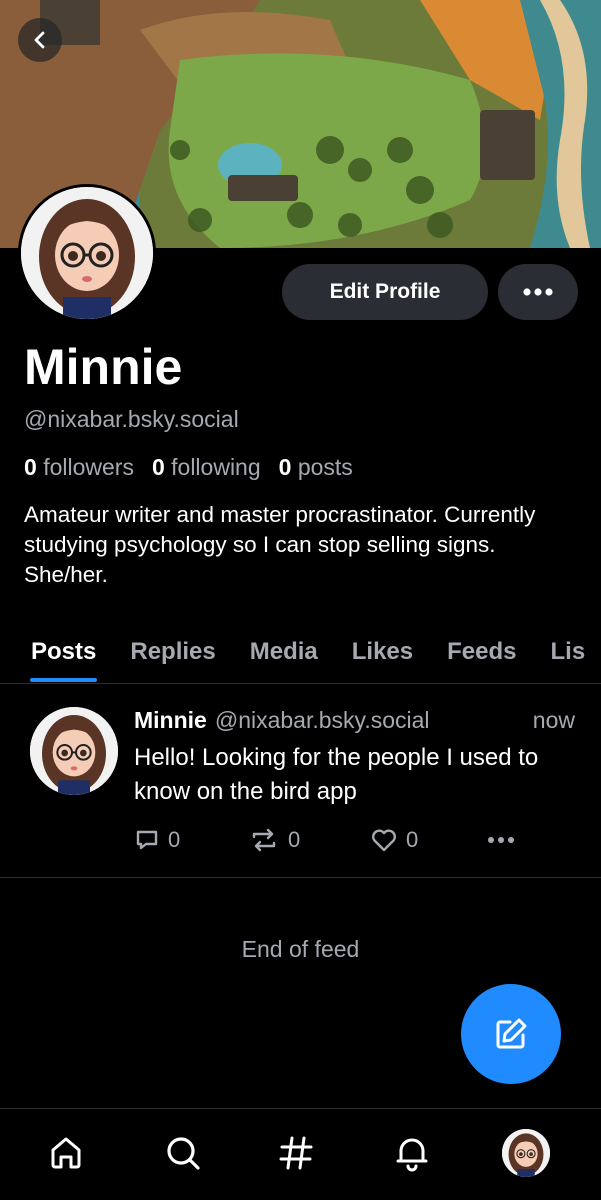  I want to click on like-count: 0, so click(412, 839).